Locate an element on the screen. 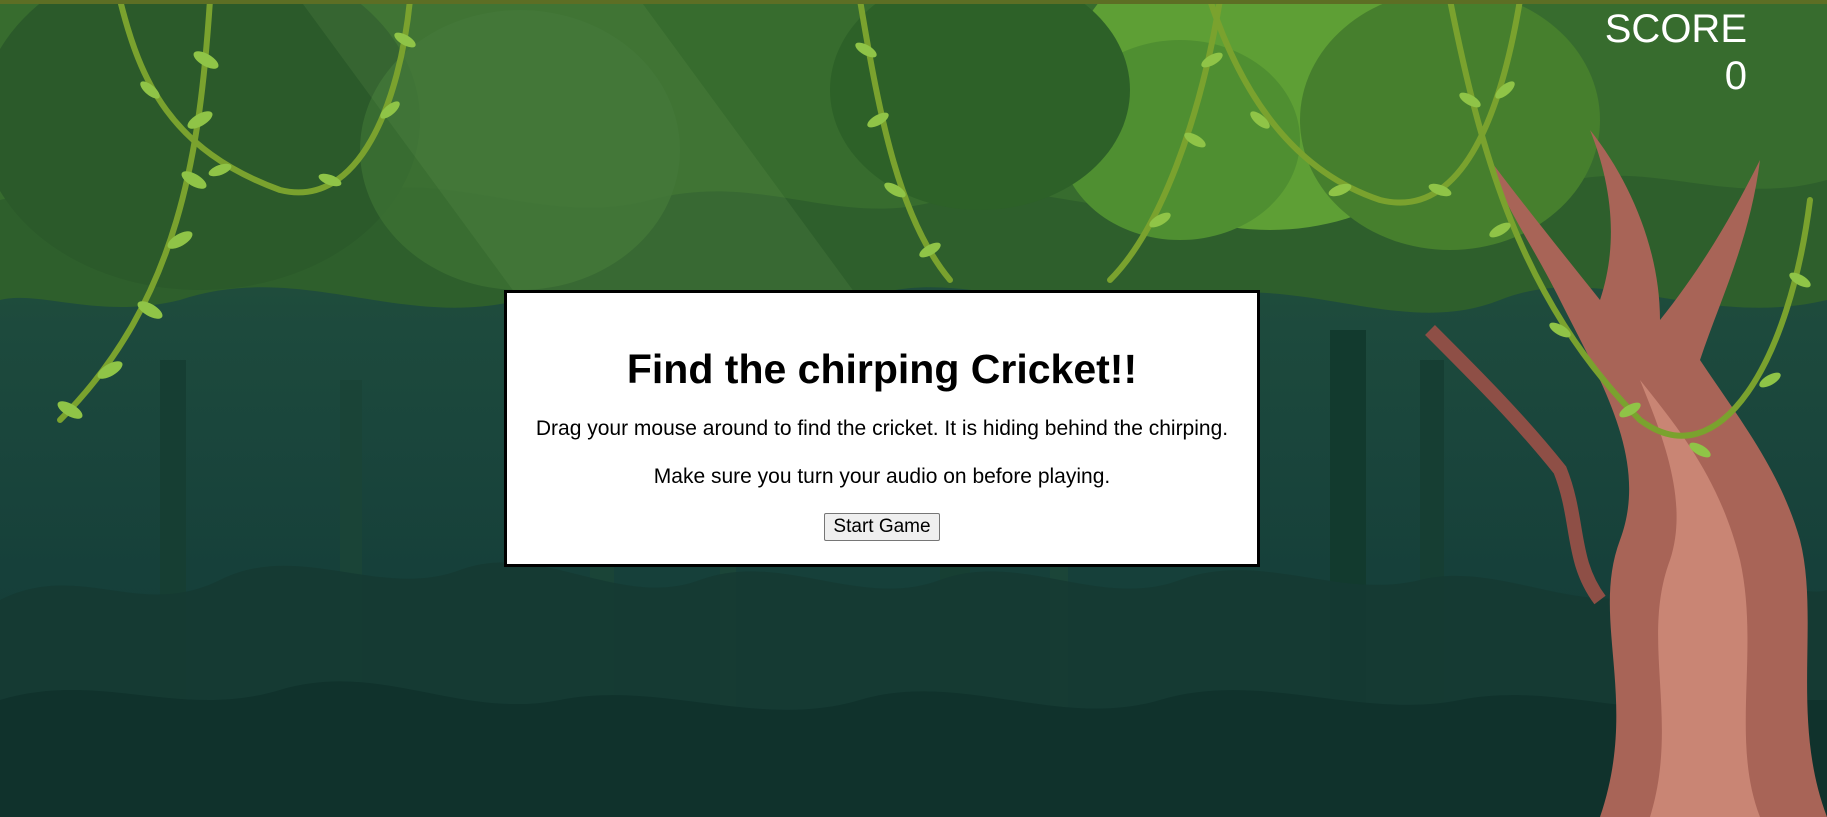 The width and height of the screenshot is (1827, 817). start-game-button: Start Game is located at coordinates (882, 527).